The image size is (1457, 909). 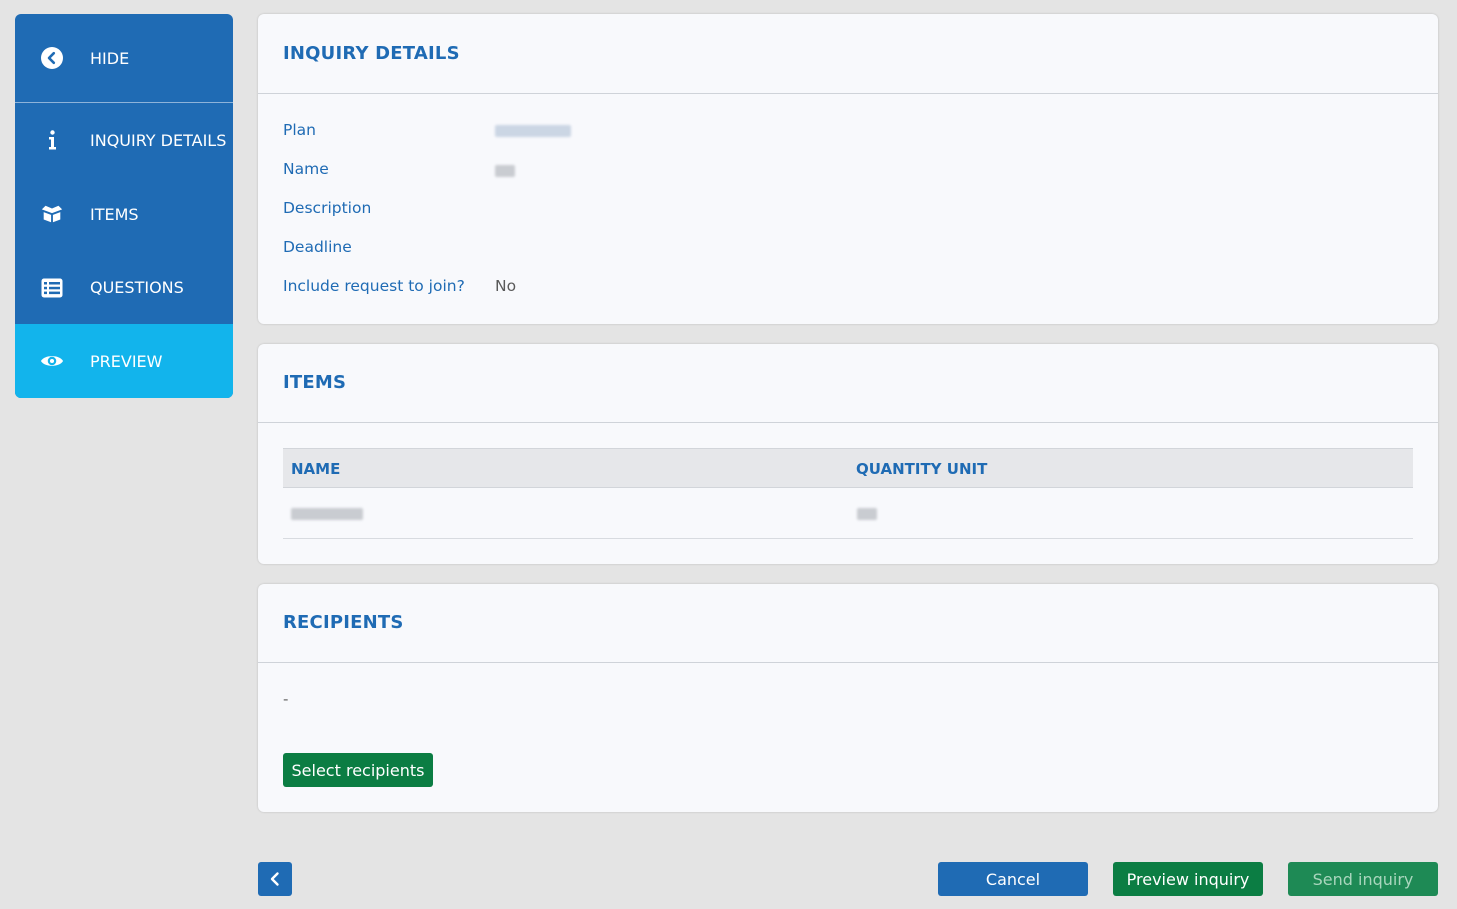 I want to click on sidebar-item-preview: PREVIEW, so click(x=124, y=361).